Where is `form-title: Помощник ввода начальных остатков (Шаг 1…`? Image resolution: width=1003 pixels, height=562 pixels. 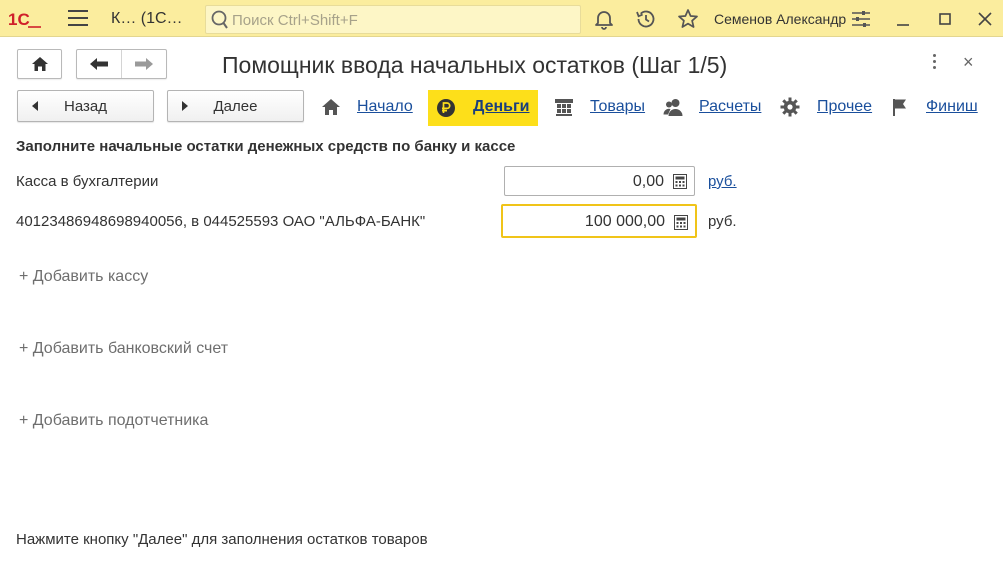 form-title: Помощник ввода начальных остатков (Шаг 1… is located at coordinates (475, 65).